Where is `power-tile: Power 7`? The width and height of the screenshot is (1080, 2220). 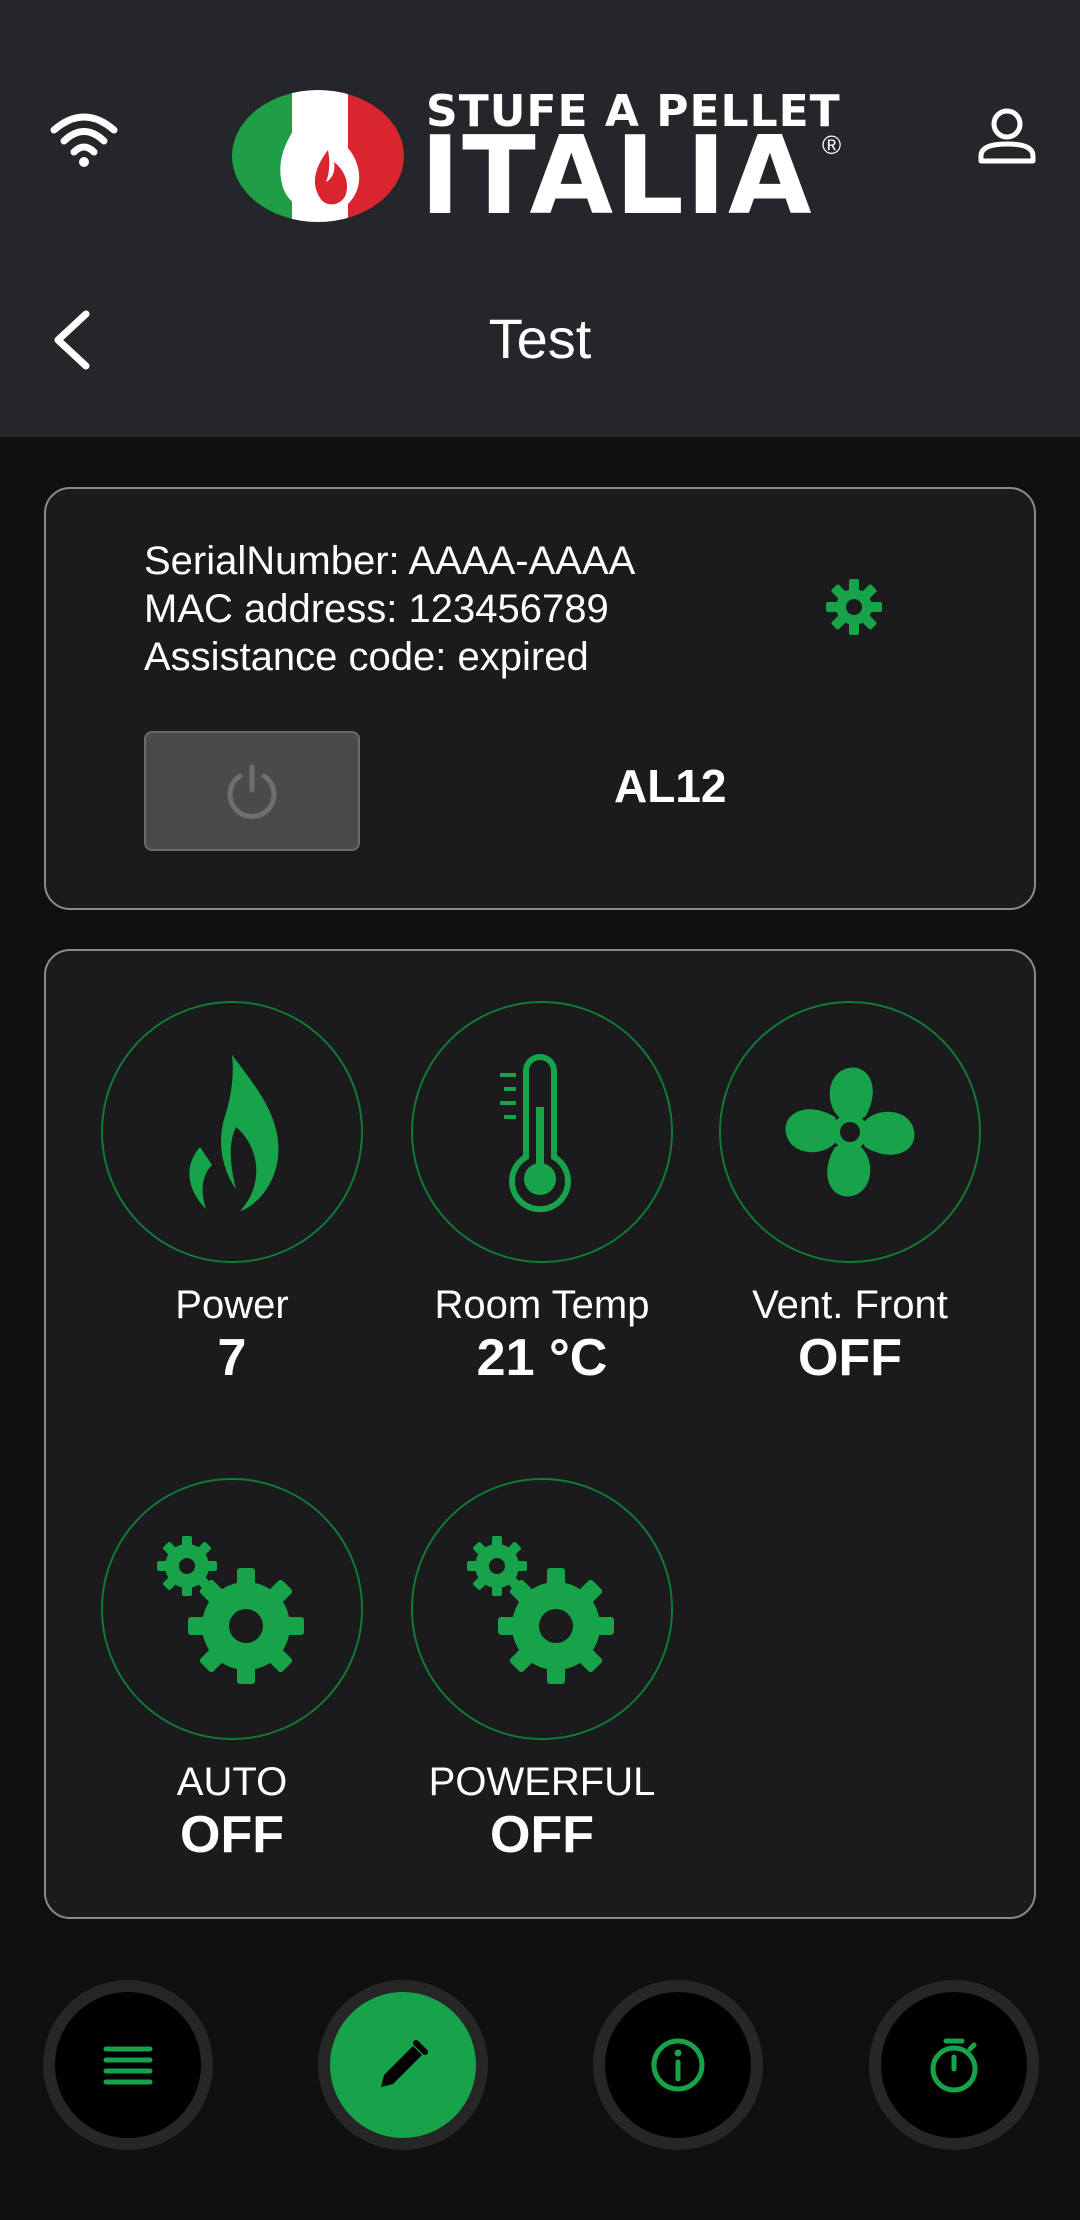 power-tile: Power 7 is located at coordinates (232, 1194).